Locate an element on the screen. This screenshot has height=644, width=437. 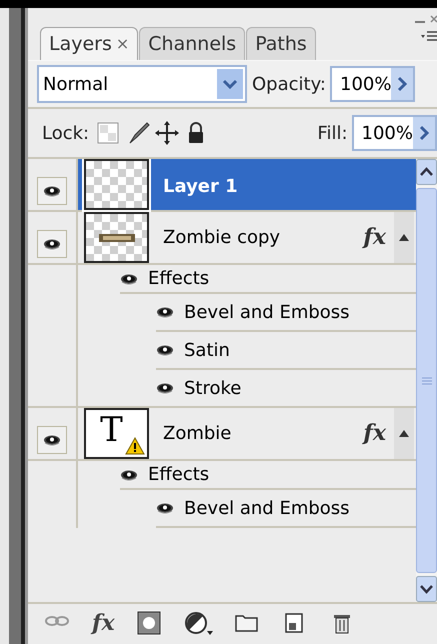
half-circle-icon is located at coordinates (198, 623).